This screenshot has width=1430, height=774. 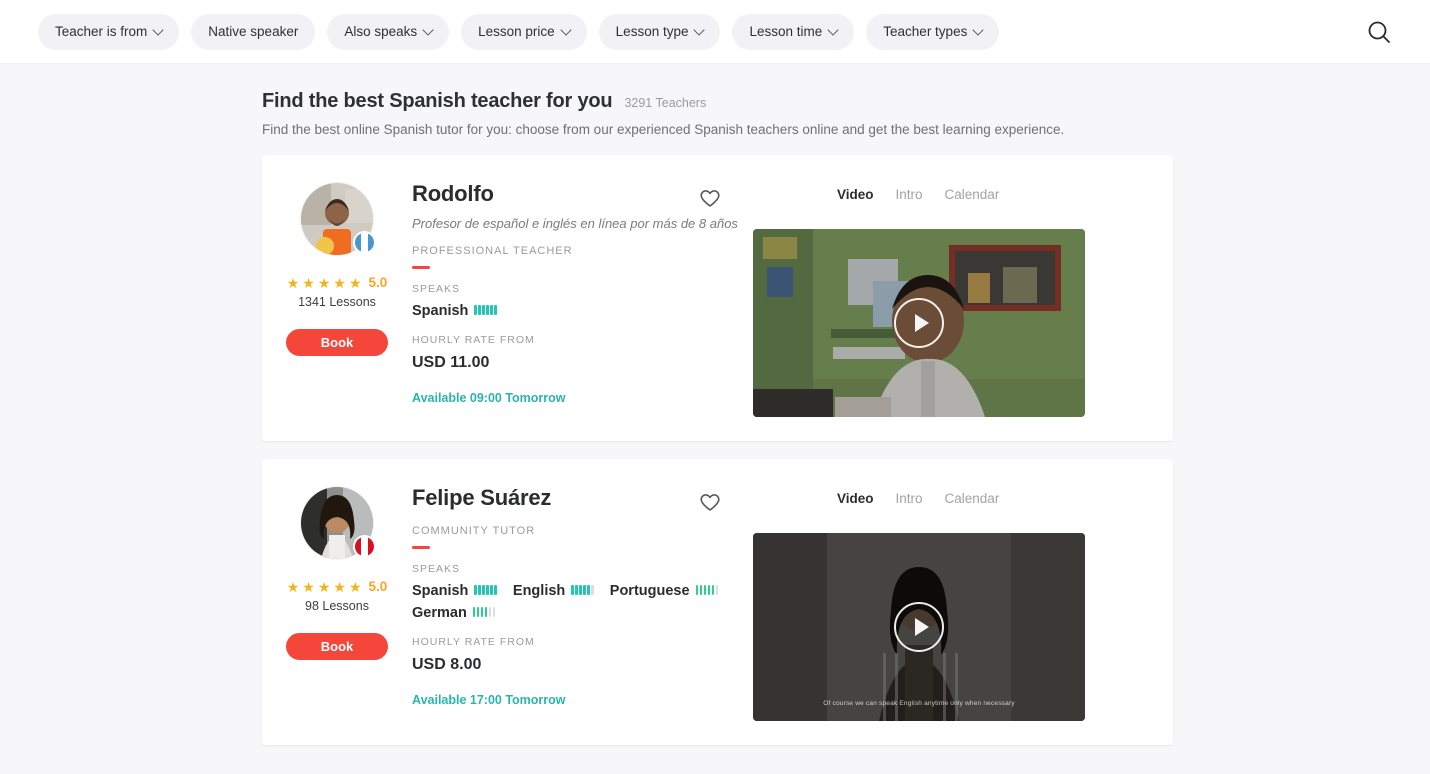 I want to click on filter-chip-label: Native speaker, so click(x=253, y=31).